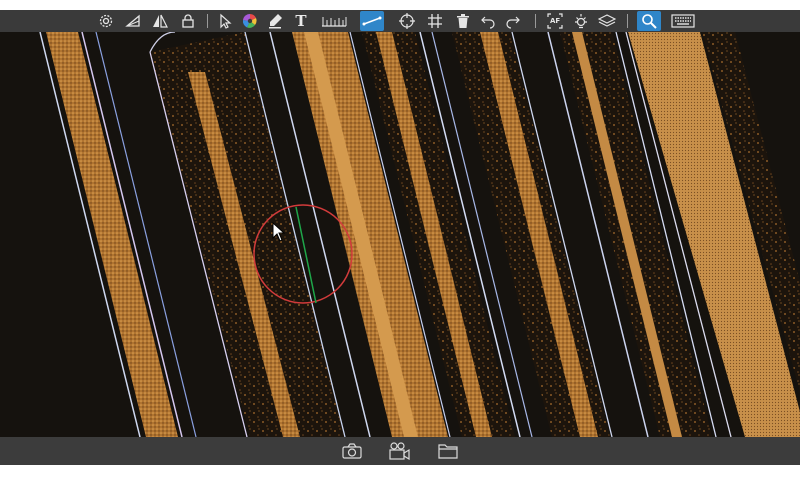 This screenshot has height=490, width=800. I want to click on autofocus-label: AF, so click(555, 21).